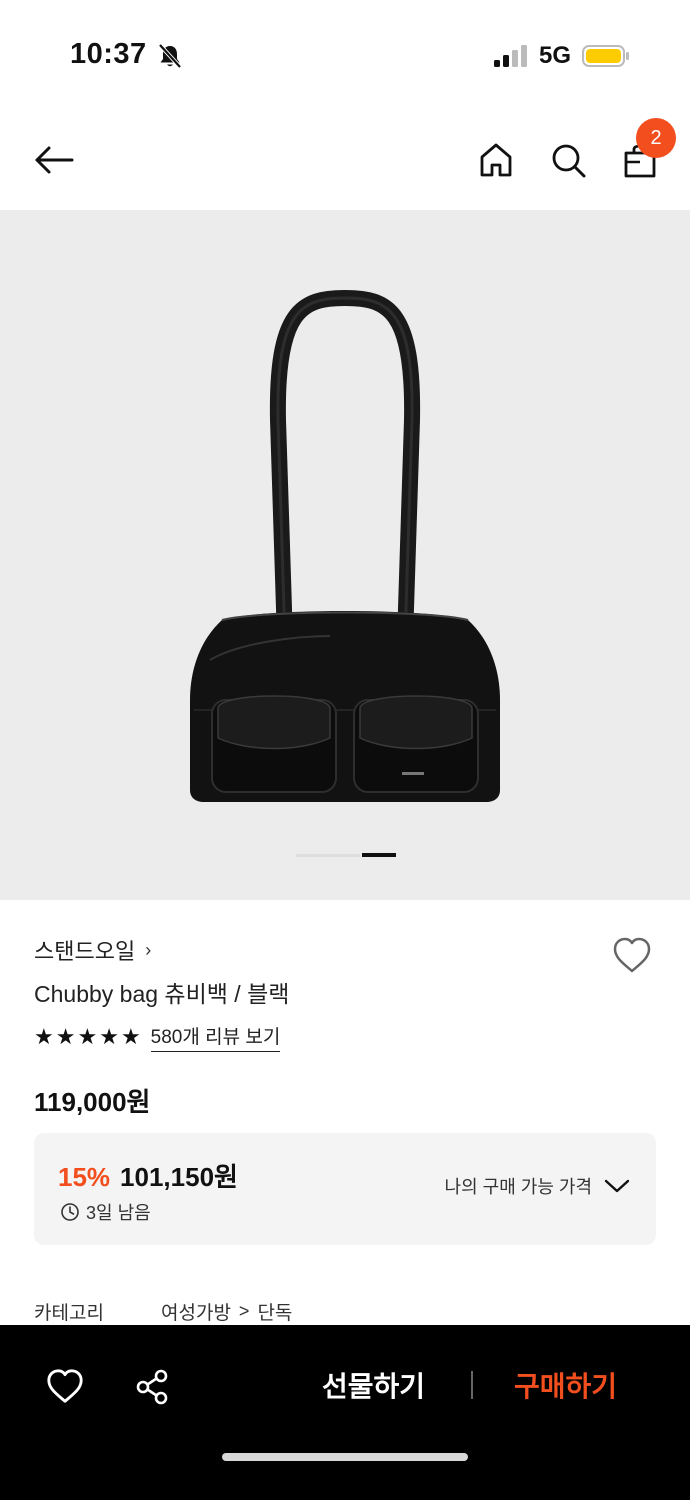  What do you see at coordinates (345, 160) in the screenshot?
I see `top-nav-bar` at bounding box center [345, 160].